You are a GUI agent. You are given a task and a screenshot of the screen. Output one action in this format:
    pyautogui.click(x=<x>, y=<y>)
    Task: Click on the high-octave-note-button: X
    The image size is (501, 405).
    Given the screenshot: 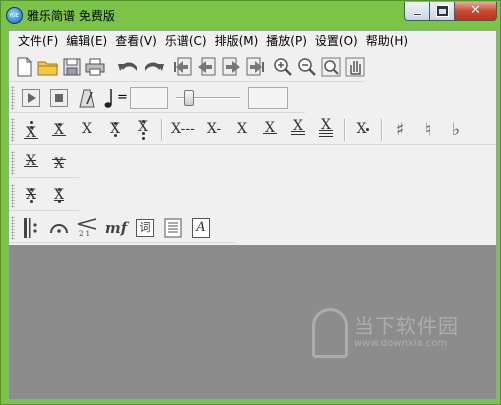 What is the action you would take?
    pyautogui.click(x=59, y=130)
    